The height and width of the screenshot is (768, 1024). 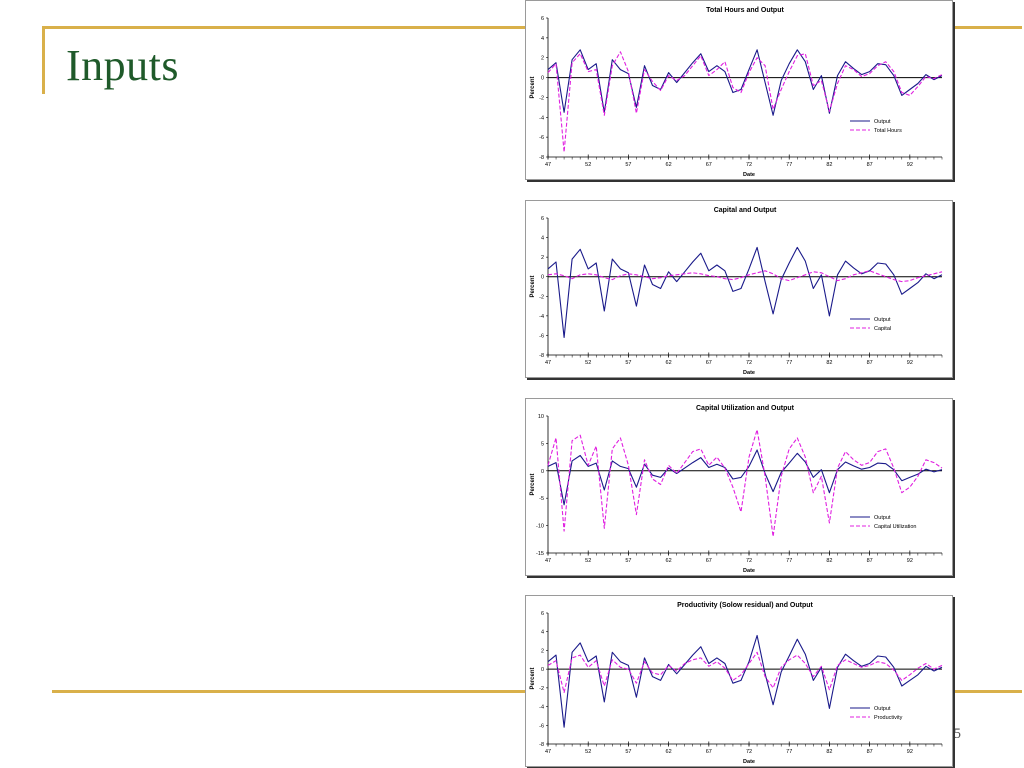 I want to click on y-tick-label: 5, so click(x=542, y=444).